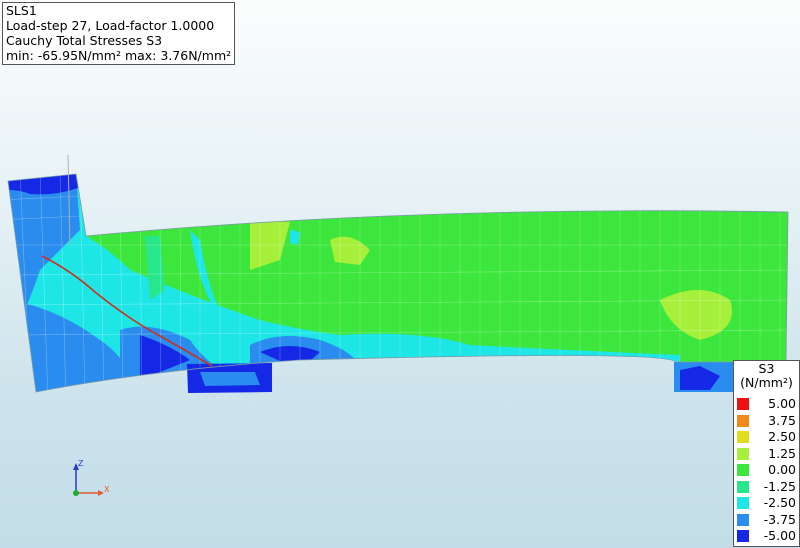 Image resolution: width=800 pixels, height=548 pixels. Describe the element at coordinates (782, 469) in the screenshot. I see `legend-value: 0.00` at that location.